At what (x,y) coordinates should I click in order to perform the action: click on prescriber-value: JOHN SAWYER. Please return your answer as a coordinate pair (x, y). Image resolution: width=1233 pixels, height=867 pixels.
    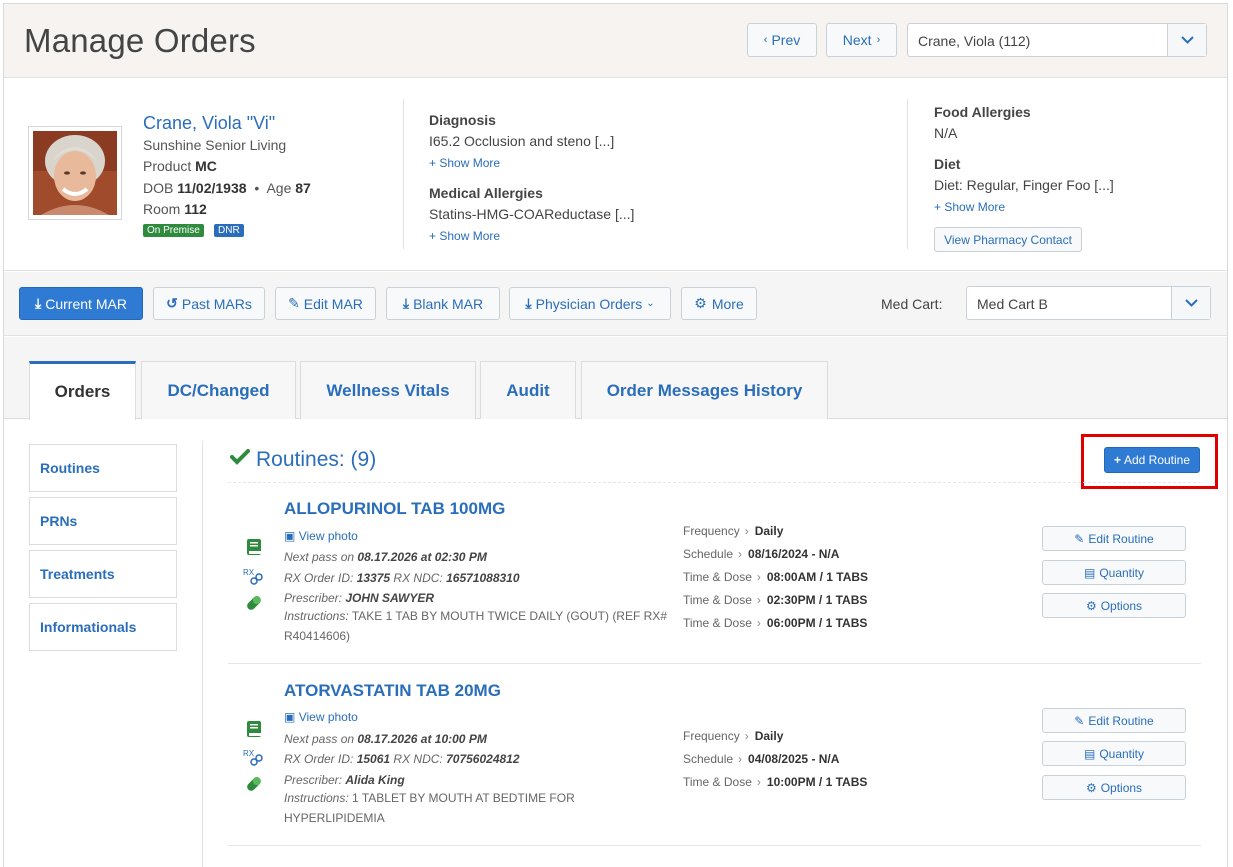
    Looking at the image, I should click on (390, 598).